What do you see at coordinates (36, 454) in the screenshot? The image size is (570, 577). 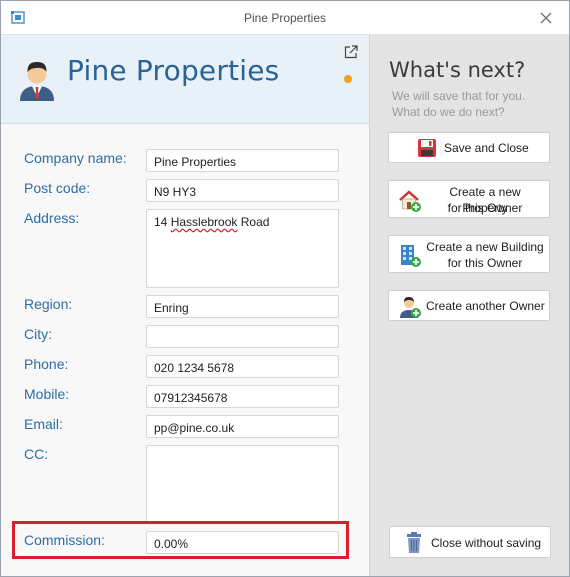 I see `cc-label: CC:` at bounding box center [36, 454].